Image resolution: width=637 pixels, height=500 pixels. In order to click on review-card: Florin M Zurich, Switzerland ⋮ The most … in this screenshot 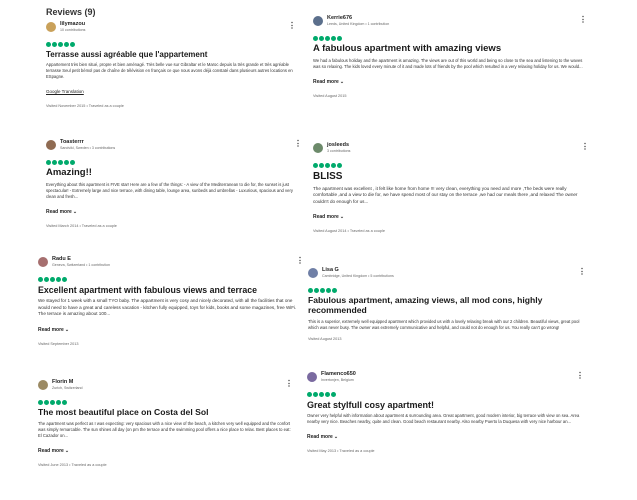, I will do `click(165, 423)`.